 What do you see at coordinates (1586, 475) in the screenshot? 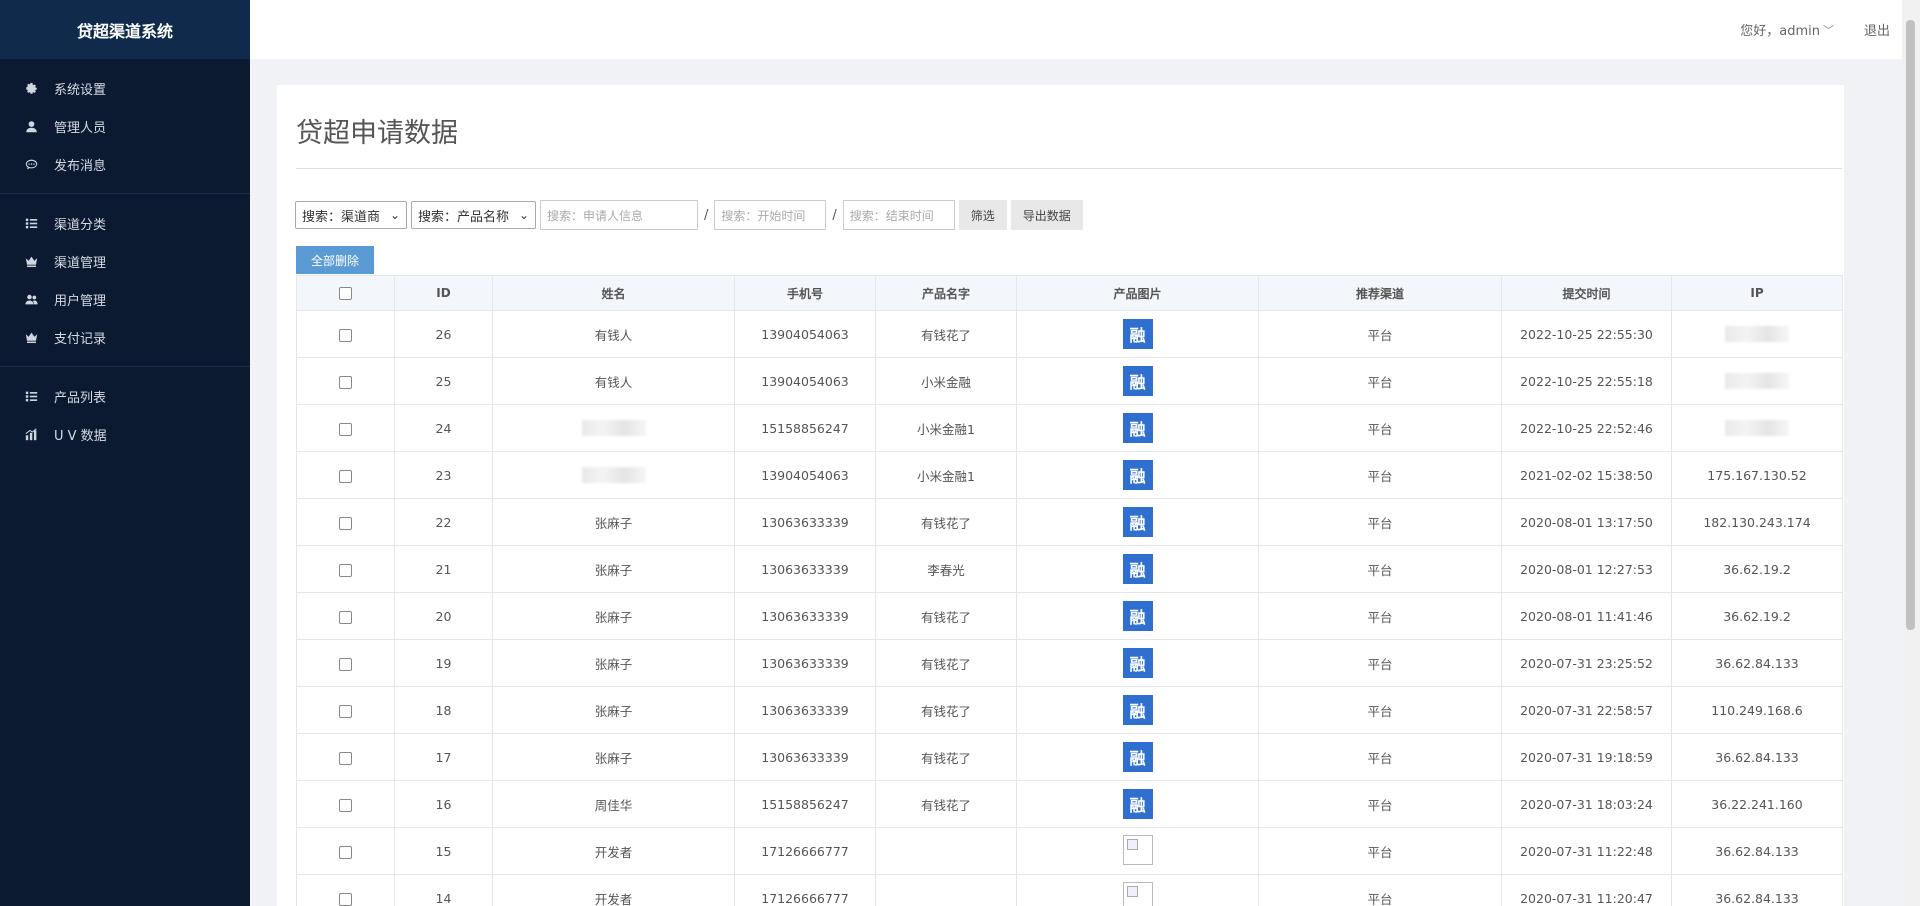
I see `cell-submit-time: 2021-02-02 15:38:50` at bounding box center [1586, 475].